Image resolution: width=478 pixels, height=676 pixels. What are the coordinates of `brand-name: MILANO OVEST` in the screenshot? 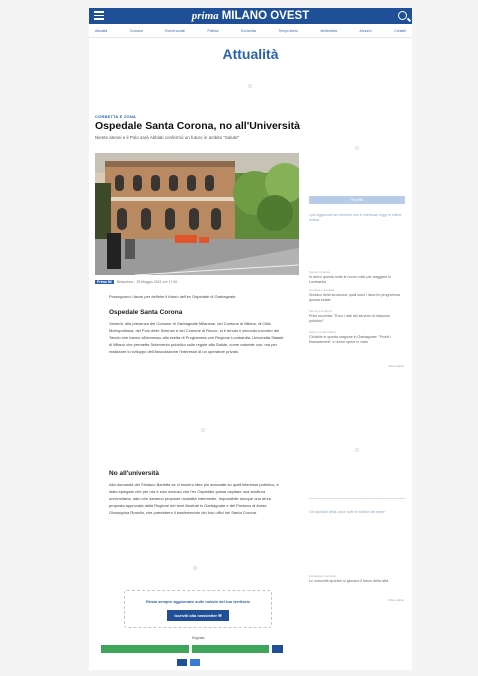 It's located at (265, 16).